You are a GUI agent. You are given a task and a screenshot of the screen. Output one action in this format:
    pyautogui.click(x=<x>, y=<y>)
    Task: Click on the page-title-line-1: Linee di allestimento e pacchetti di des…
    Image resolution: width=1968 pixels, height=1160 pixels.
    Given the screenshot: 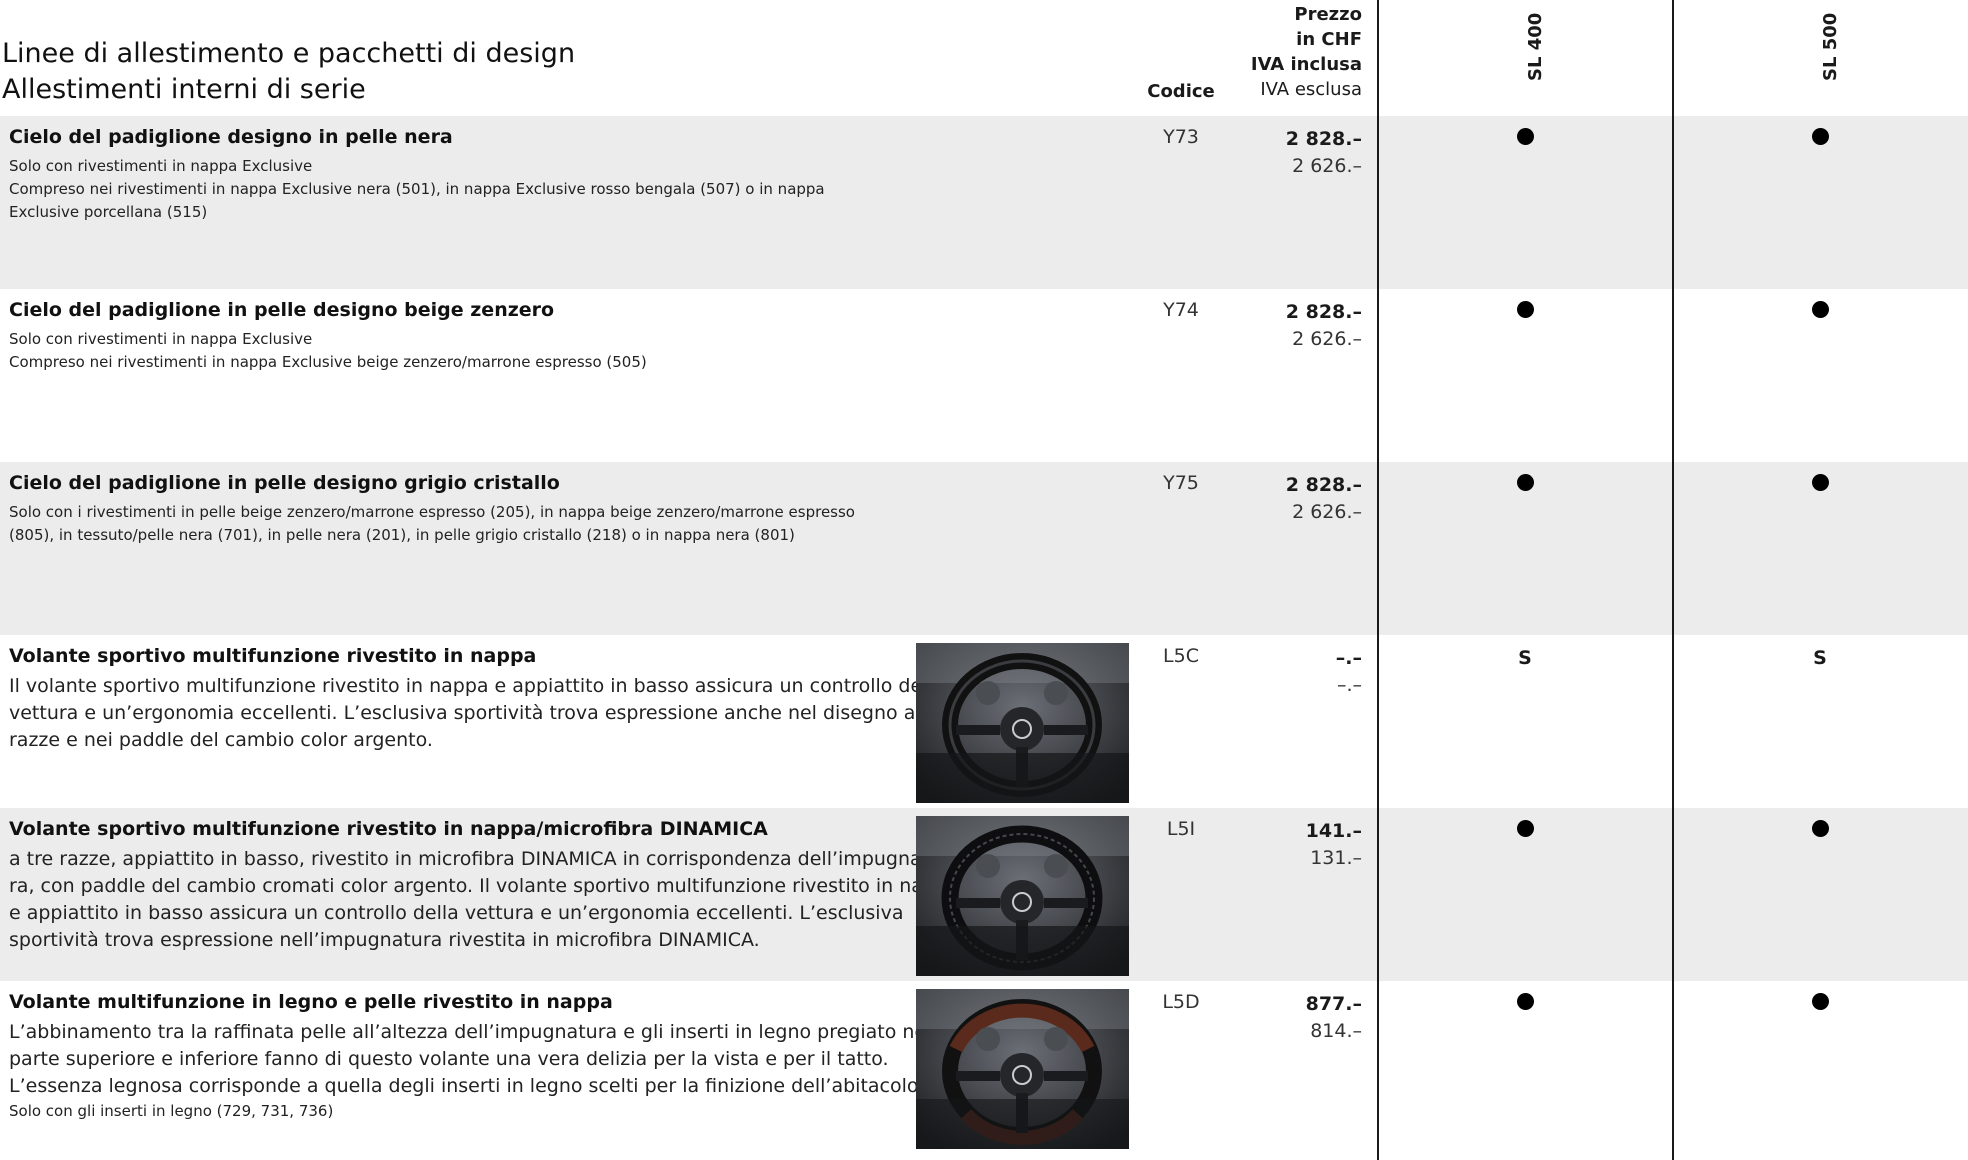 What is the action you would take?
    pyautogui.click(x=289, y=53)
    